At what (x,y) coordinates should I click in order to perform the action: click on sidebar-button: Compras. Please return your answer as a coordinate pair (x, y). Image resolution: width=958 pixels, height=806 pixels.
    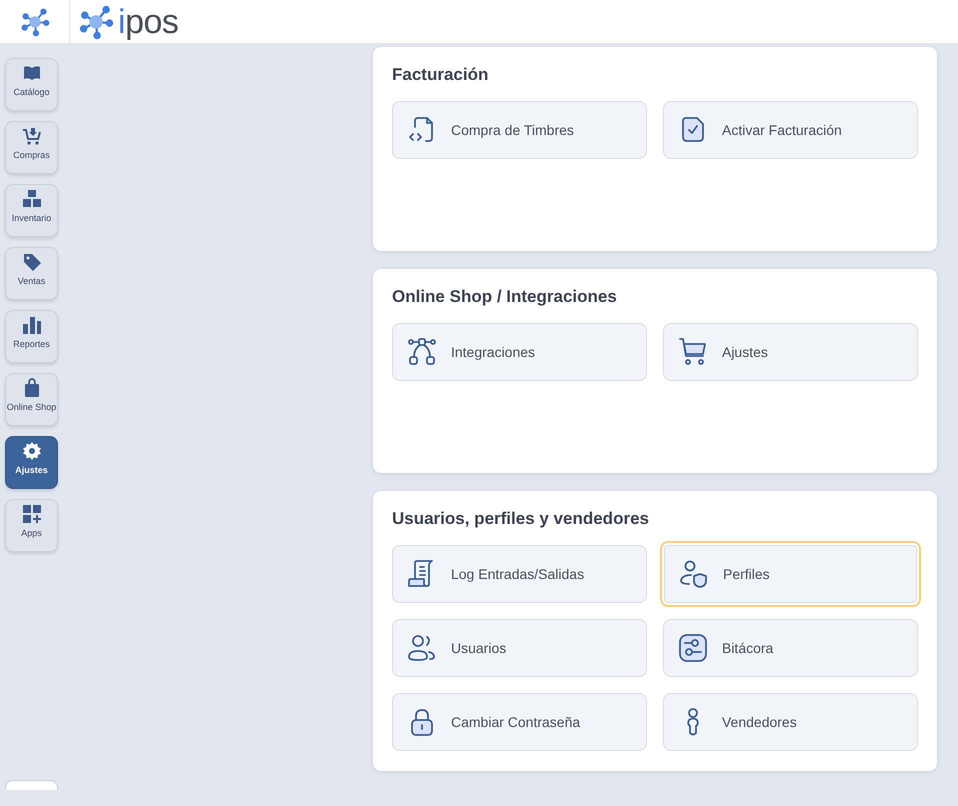
    Looking at the image, I should click on (31, 147).